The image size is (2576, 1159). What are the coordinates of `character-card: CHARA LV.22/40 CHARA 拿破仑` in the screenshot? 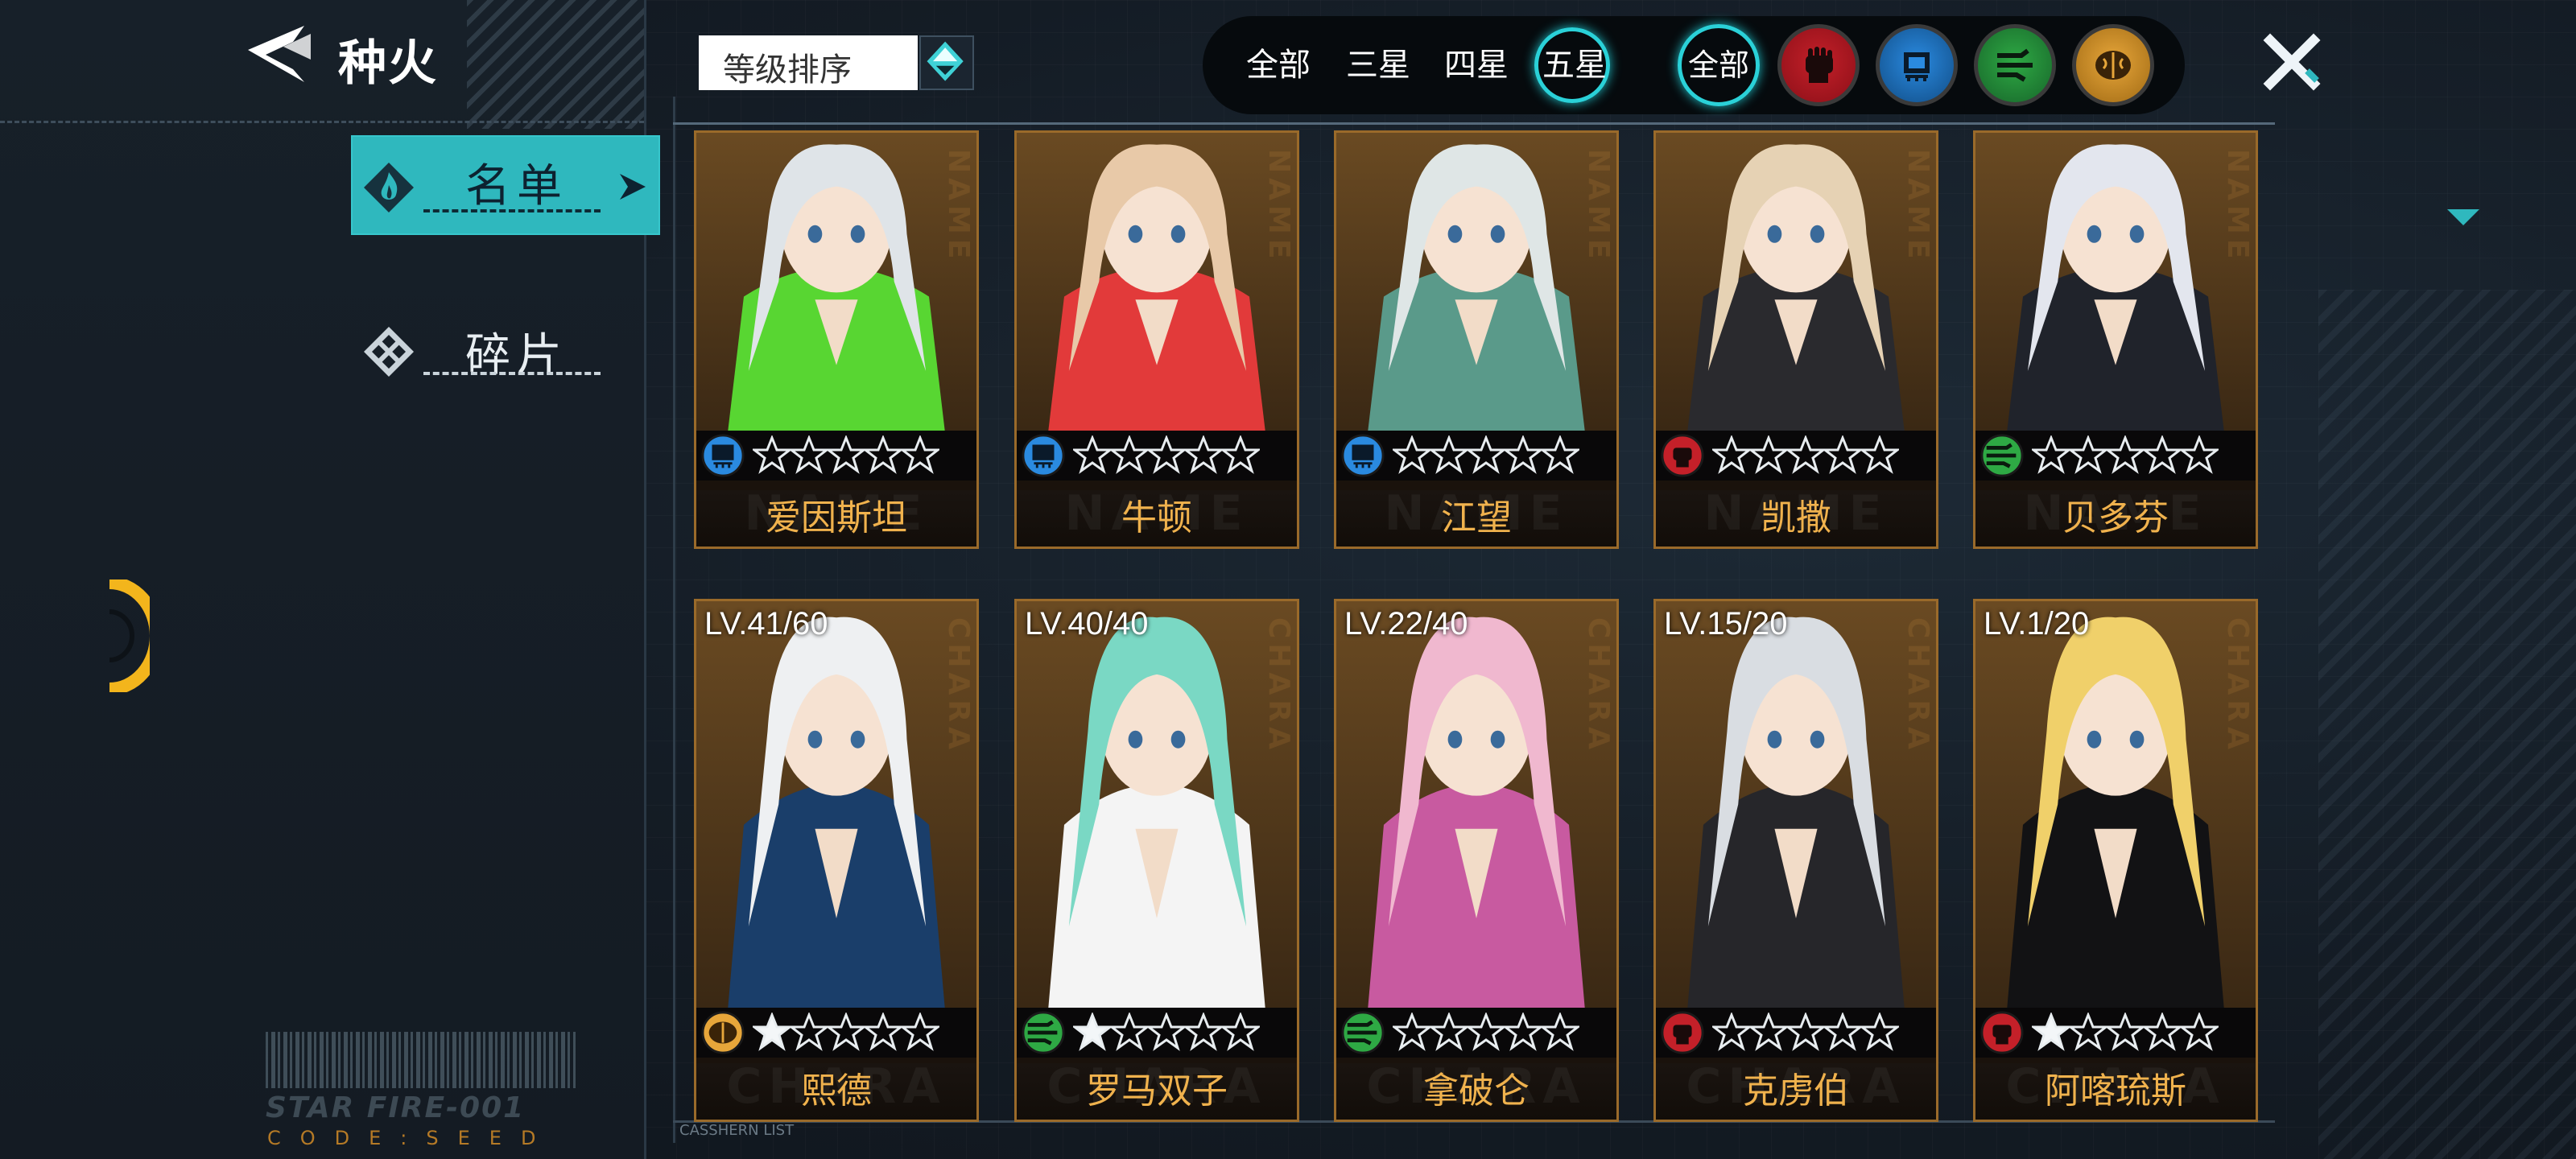 It's located at (1476, 860).